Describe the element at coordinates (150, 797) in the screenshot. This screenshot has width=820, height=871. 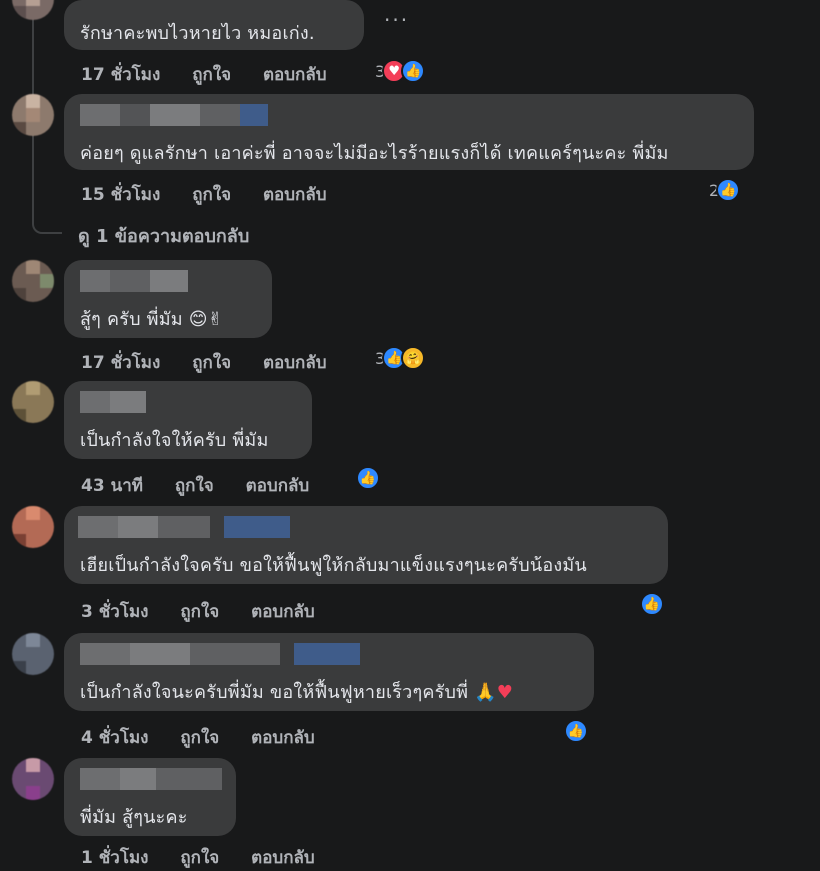
I see `comment-bubble: พี่มัม สู้ๆนะคะ` at that location.